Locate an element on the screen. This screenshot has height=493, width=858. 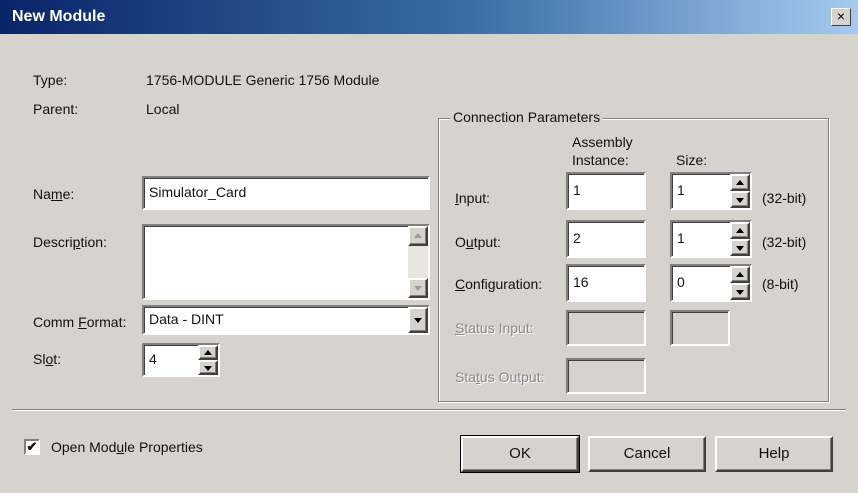
chevron-down-icon is located at coordinates (418, 320).